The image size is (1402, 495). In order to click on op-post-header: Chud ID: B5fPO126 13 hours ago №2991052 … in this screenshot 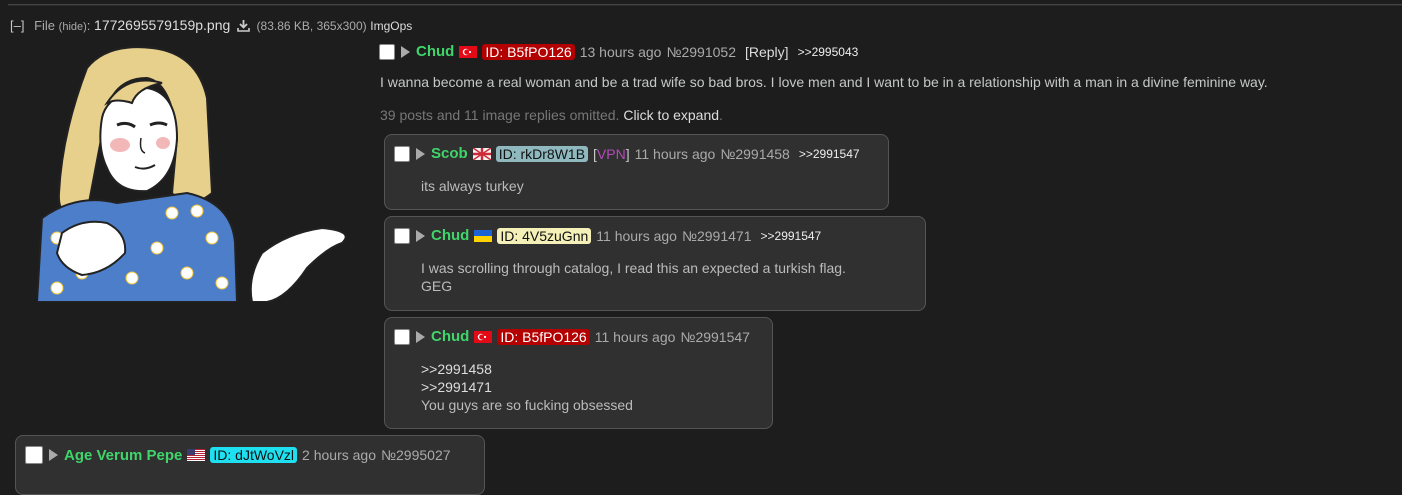, I will do `click(618, 51)`.